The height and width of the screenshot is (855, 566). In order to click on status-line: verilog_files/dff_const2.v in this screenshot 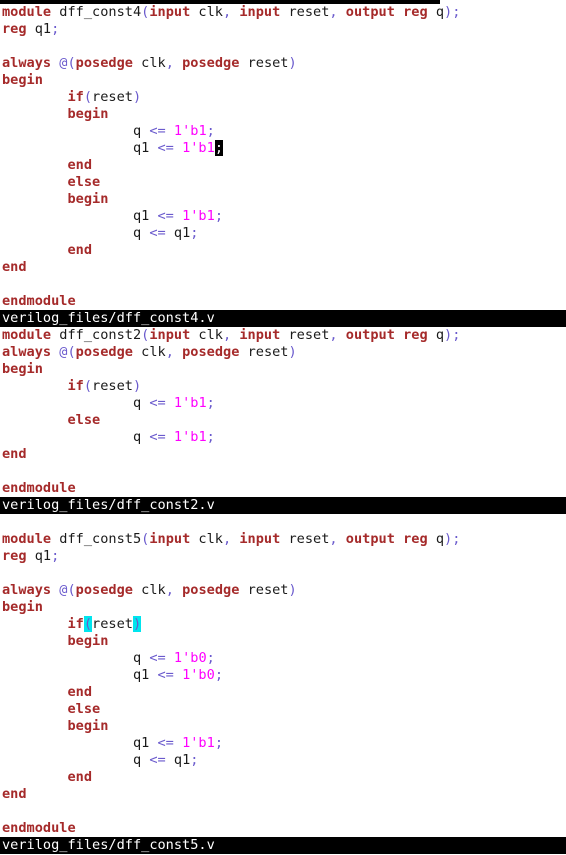, I will do `click(283, 505)`.